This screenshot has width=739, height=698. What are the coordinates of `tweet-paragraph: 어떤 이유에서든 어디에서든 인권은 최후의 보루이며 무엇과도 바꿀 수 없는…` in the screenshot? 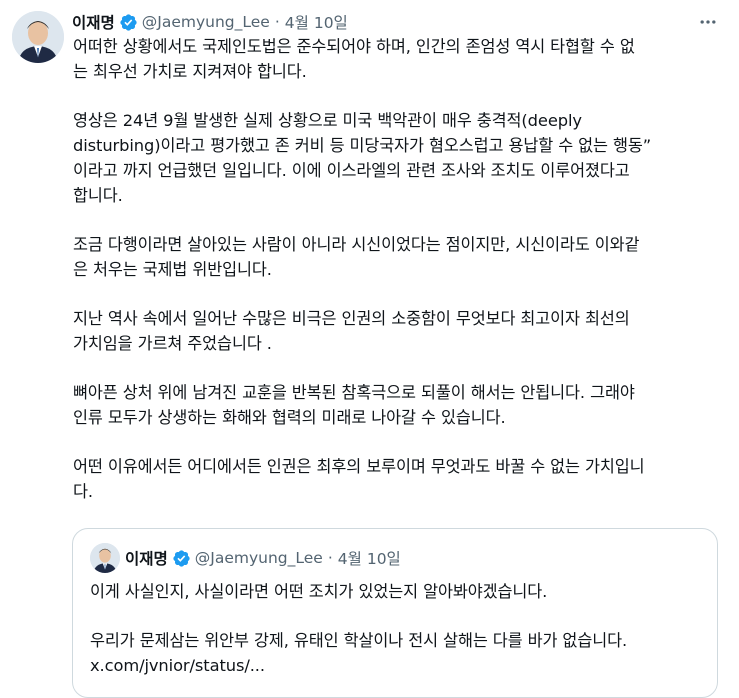 It's located at (359, 479).